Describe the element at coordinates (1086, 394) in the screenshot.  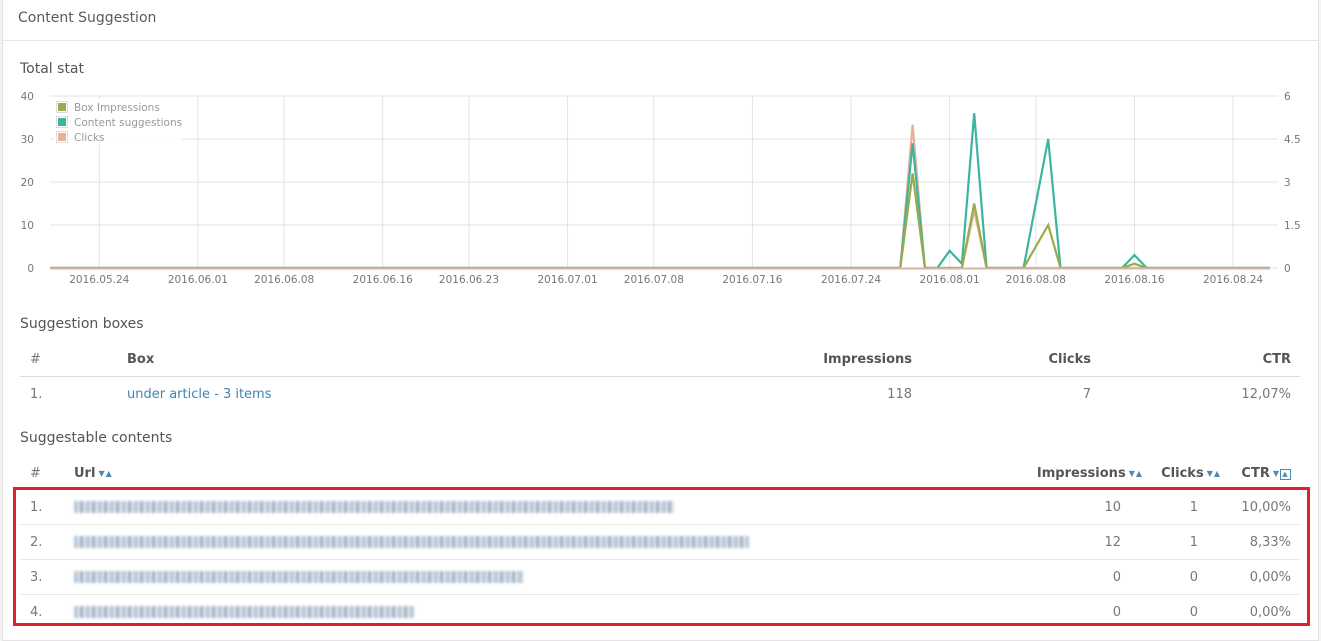
I see `row-clicks: 7` at that location.